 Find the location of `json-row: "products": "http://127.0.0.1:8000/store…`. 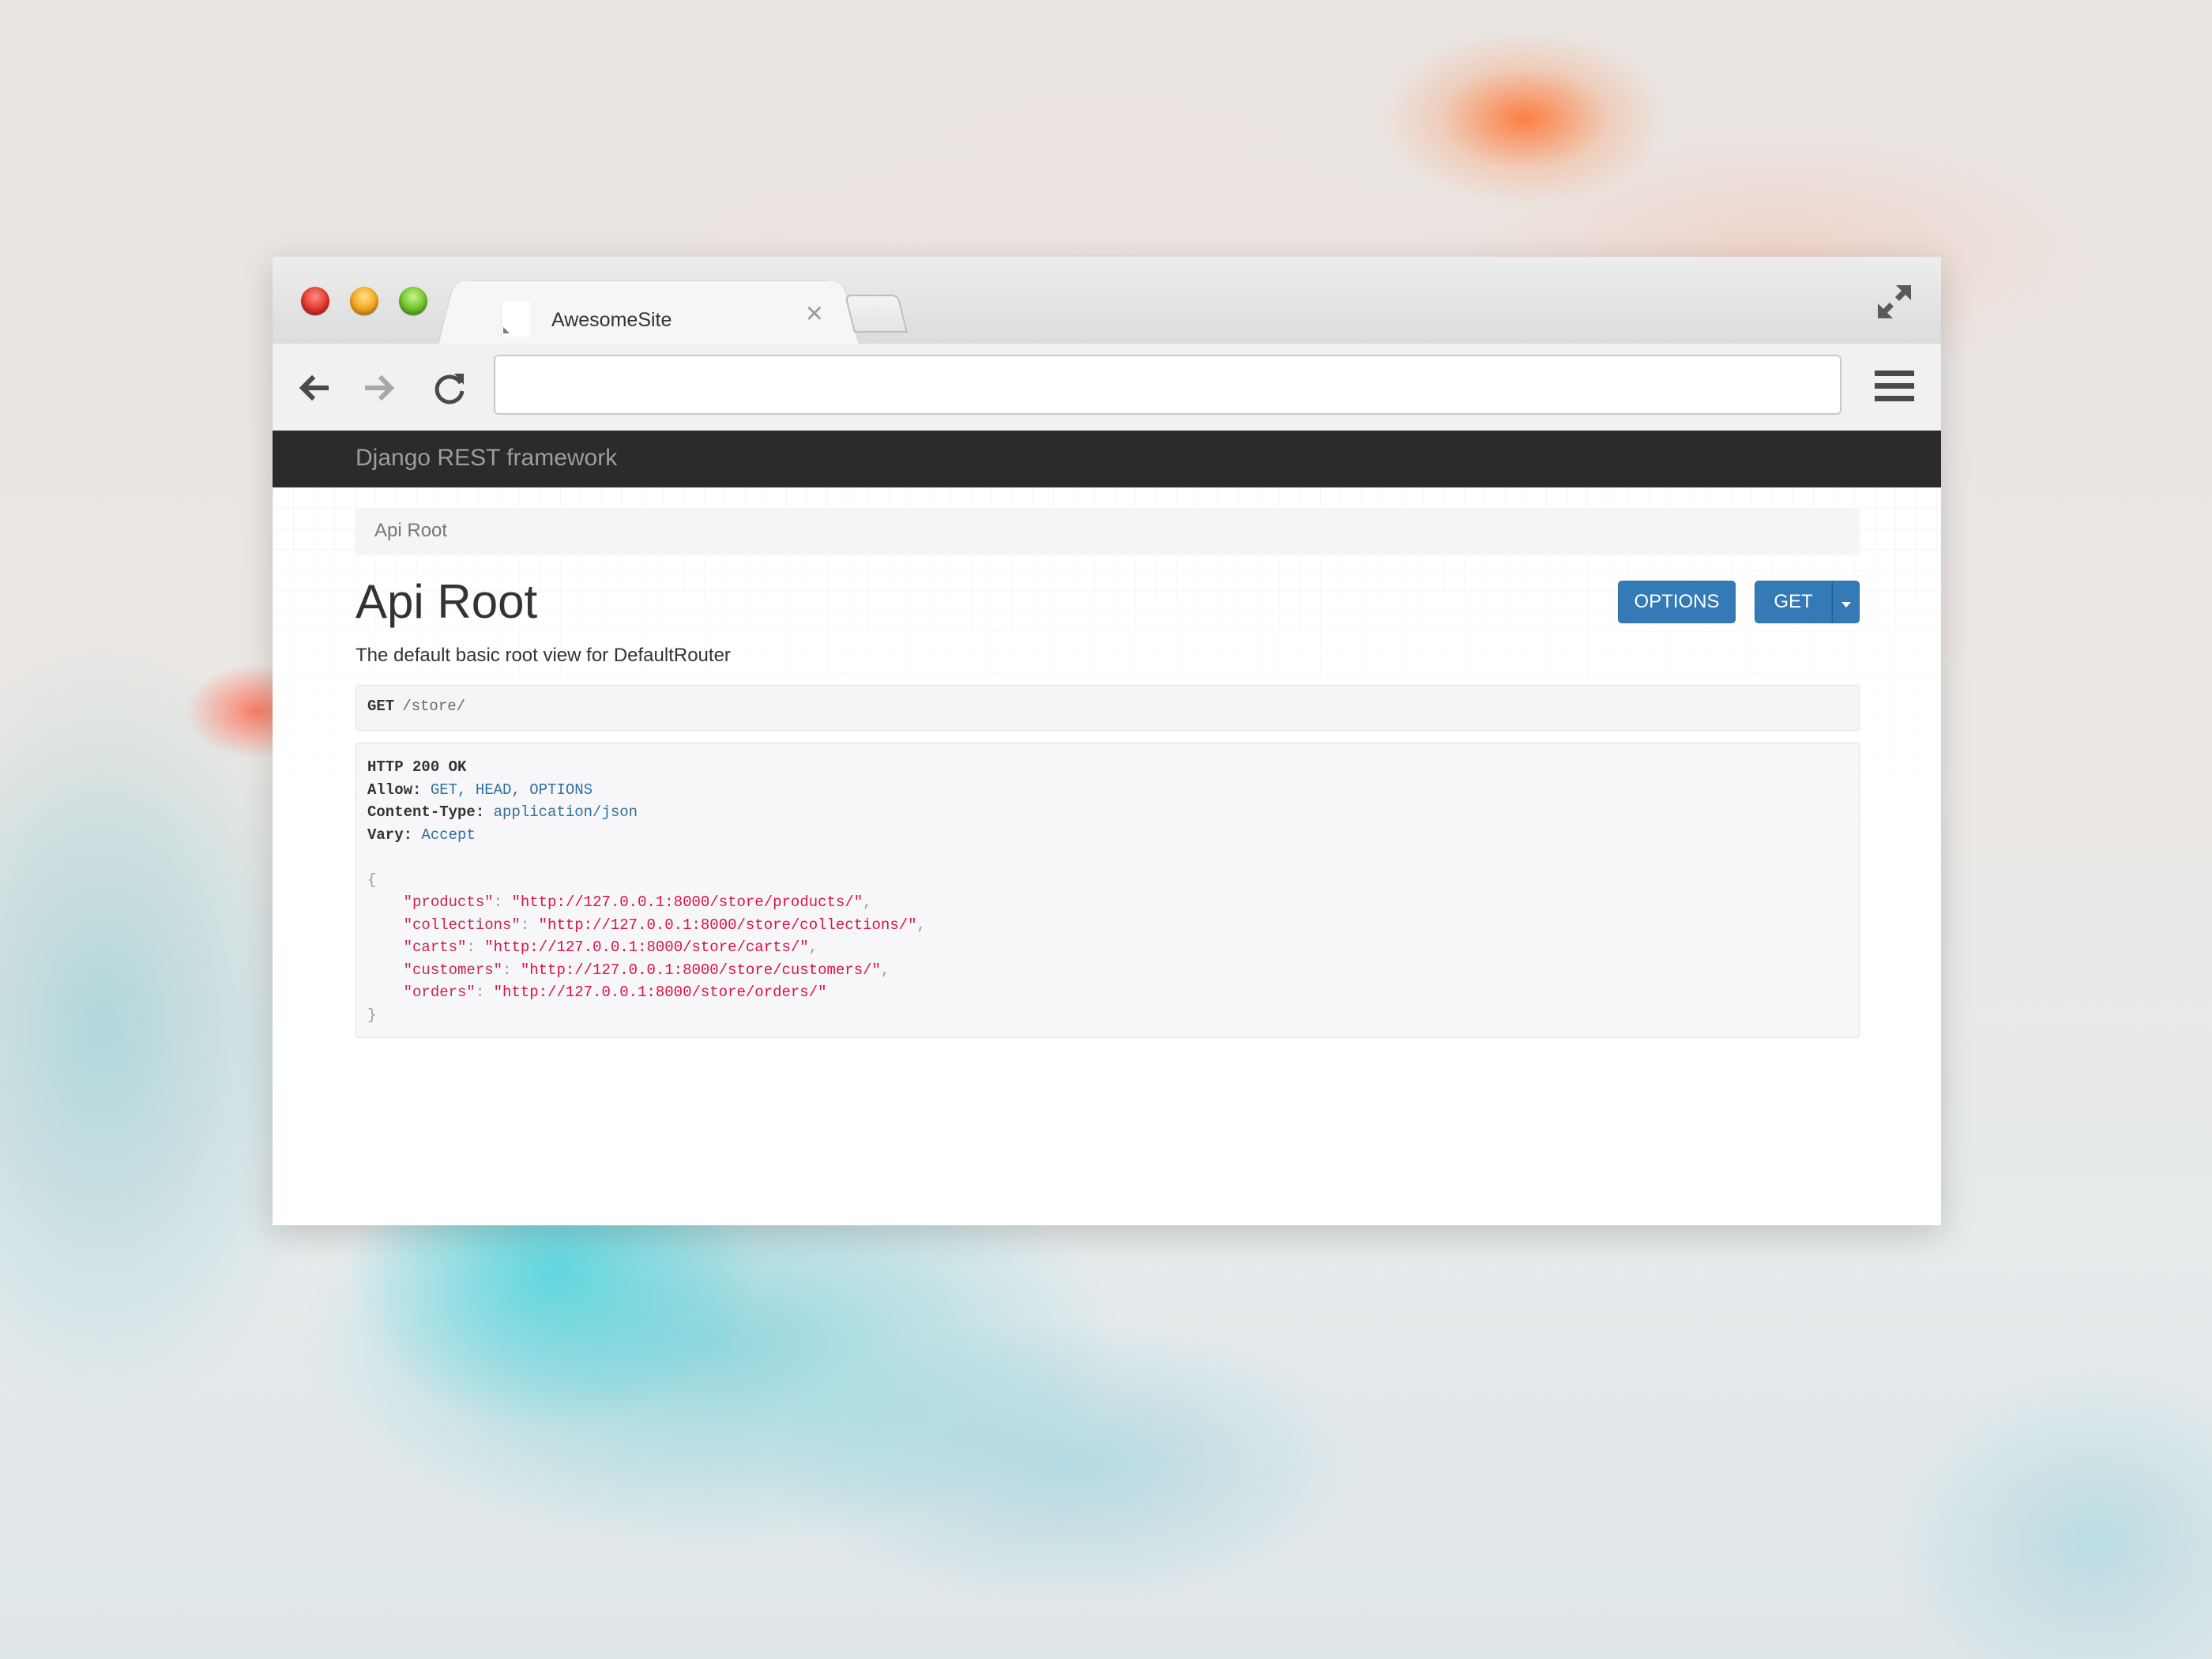

json-row: "products": "http://127.0.0.1:8000/store… is located at coordinates (638, 902).